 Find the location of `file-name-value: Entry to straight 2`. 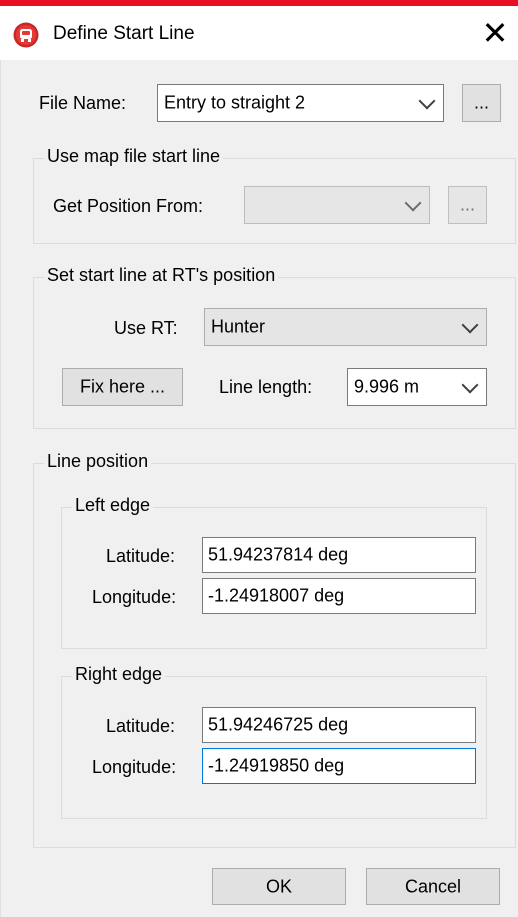

file-name-value: Entry to straight 2 is located at coordinates (235, 102).